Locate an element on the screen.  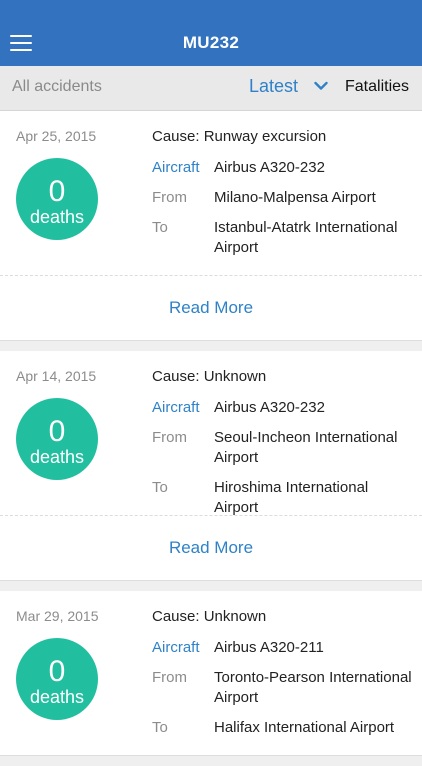
chevron-down-icon is located at coordinates (321, 86).